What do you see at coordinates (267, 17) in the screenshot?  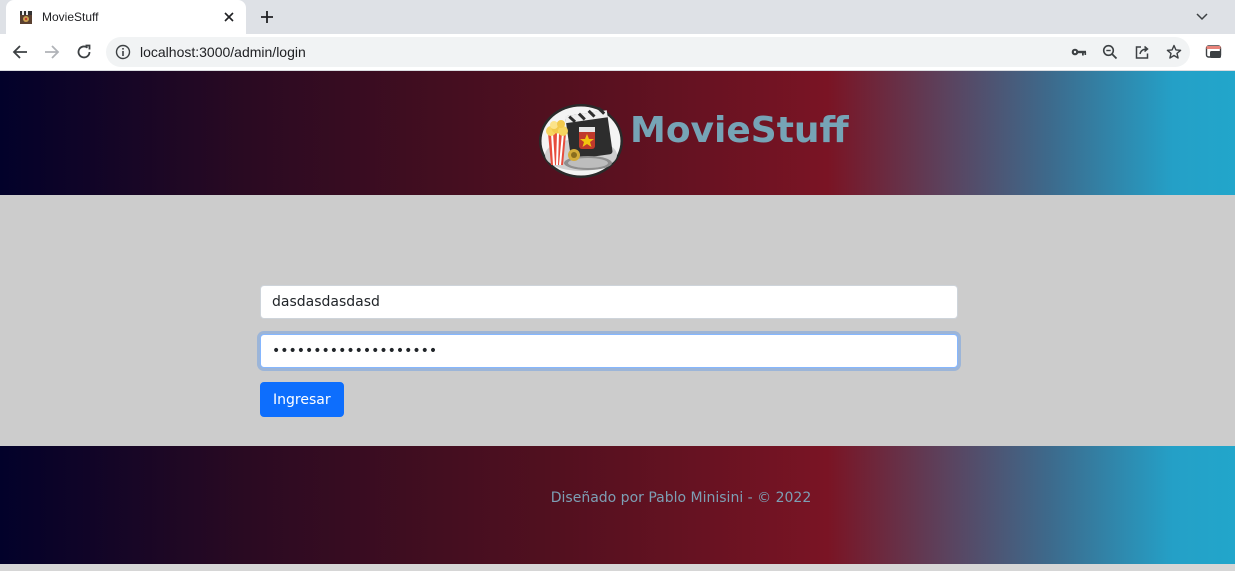 I see `plus-icon` at bounding box center [267, 17].